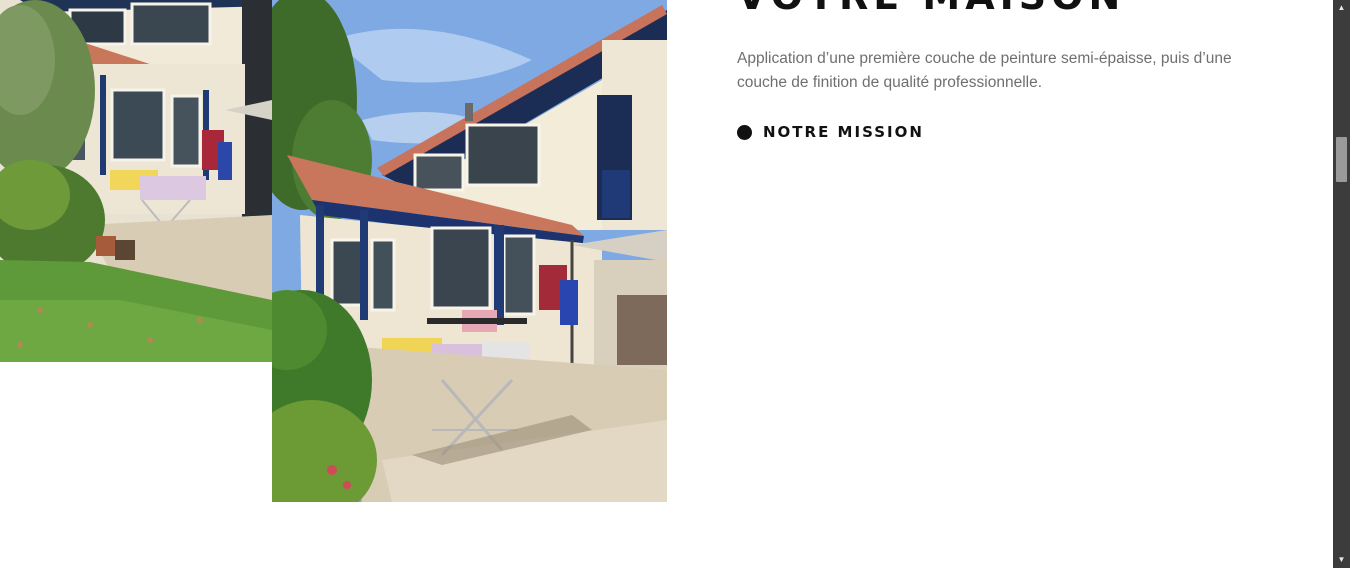 The width and height of the screenshot is (1350, 568). What do you see at coordinates (1341, 159) in the screenshot?
I see `scrollbar-thumb` at bounding box center [1341, 159].